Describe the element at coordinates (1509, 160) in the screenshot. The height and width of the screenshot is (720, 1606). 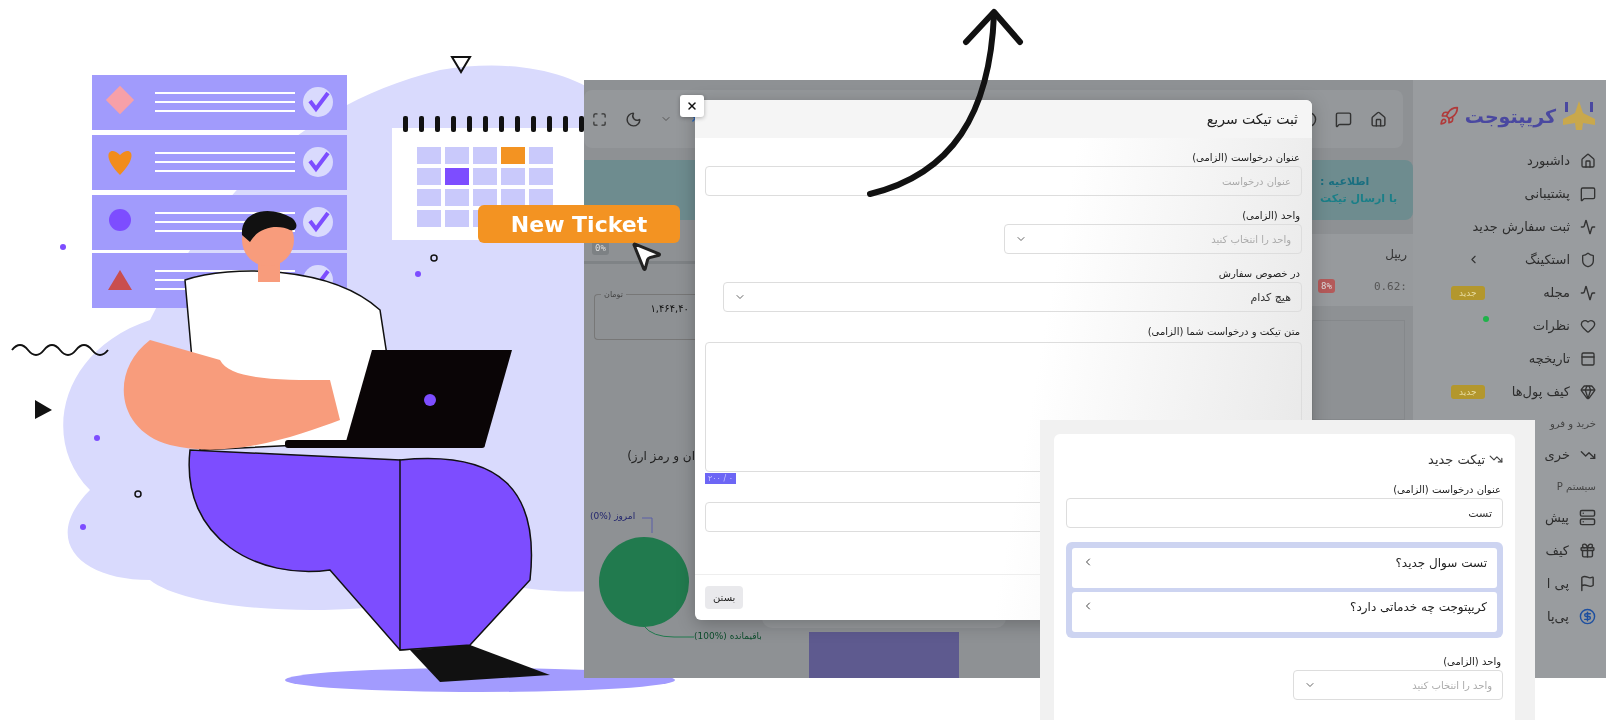
I see `nav-item: داشبورد` at that location.